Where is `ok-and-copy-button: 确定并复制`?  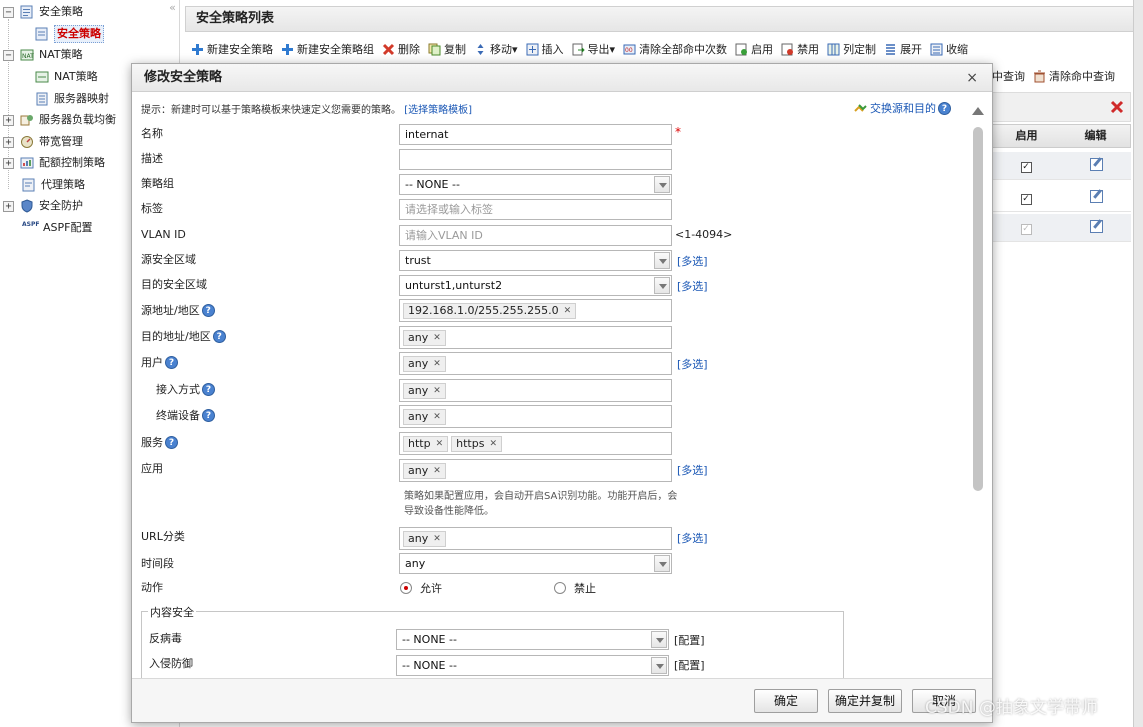 ok-and-copy-button: 确定并复制 is located at coordinates (865, 701).